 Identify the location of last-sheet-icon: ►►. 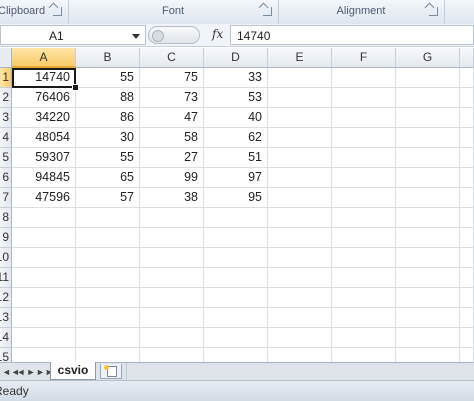
(45, 372).